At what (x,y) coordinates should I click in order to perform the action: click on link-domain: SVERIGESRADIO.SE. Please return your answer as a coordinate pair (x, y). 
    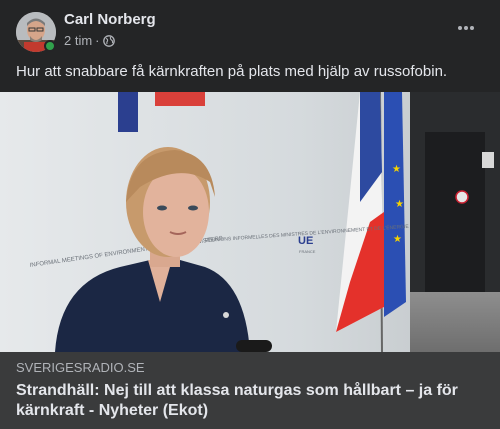
    Looking at the image, I should click on (80, 367).